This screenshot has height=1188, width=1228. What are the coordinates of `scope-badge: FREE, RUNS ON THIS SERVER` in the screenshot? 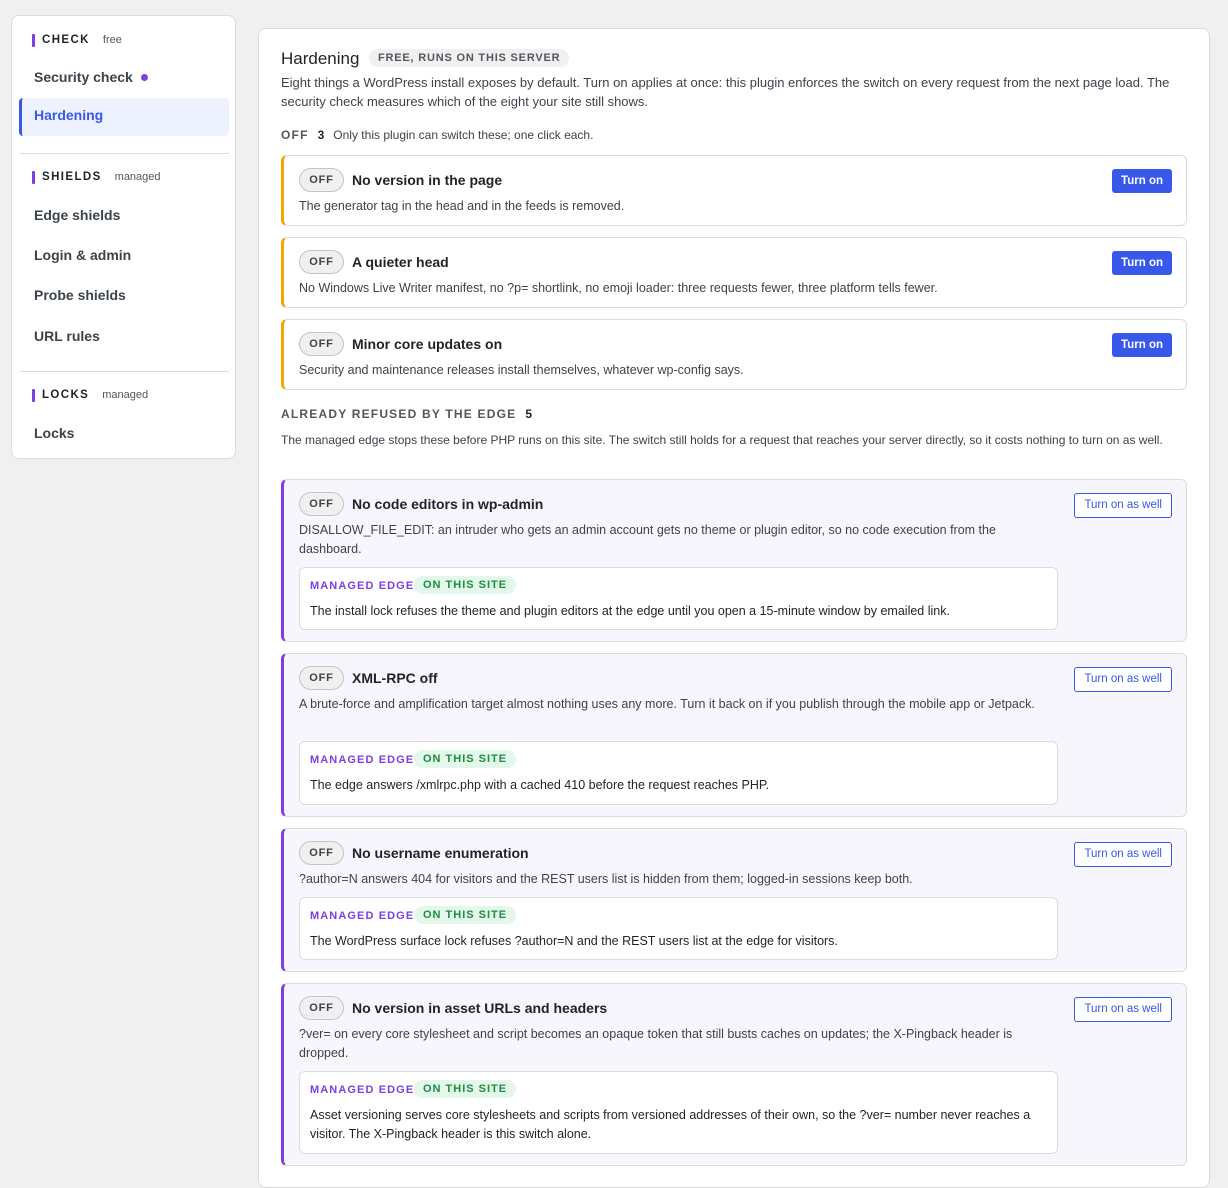 It's located at (469, 58).